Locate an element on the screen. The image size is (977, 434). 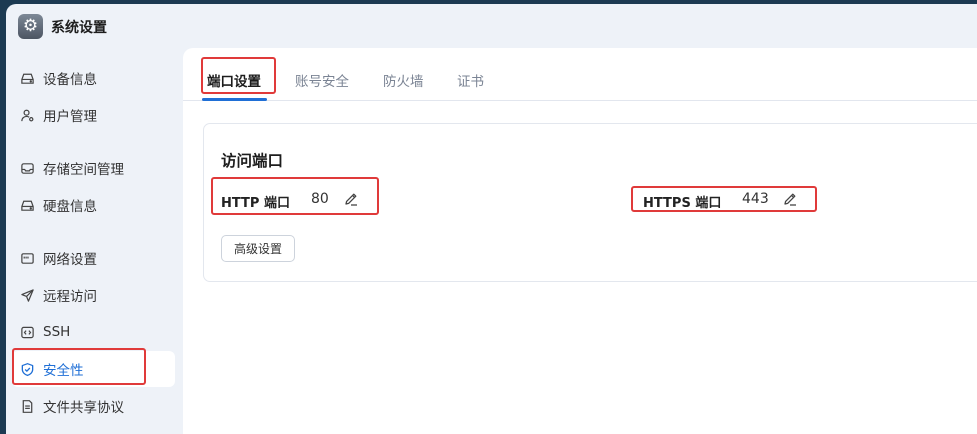
sidebar-item-label: 硬盘信息 is located at coordinates (70, 207).